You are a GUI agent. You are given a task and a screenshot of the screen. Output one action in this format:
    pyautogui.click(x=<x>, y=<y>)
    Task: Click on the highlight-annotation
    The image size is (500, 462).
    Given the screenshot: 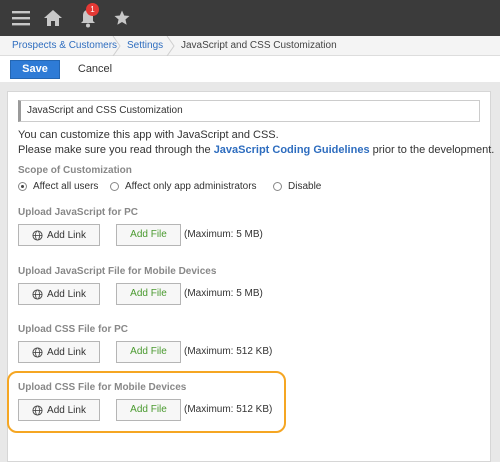 What is the action you would take?
    pyautogui.click(x=146, y=402)
    